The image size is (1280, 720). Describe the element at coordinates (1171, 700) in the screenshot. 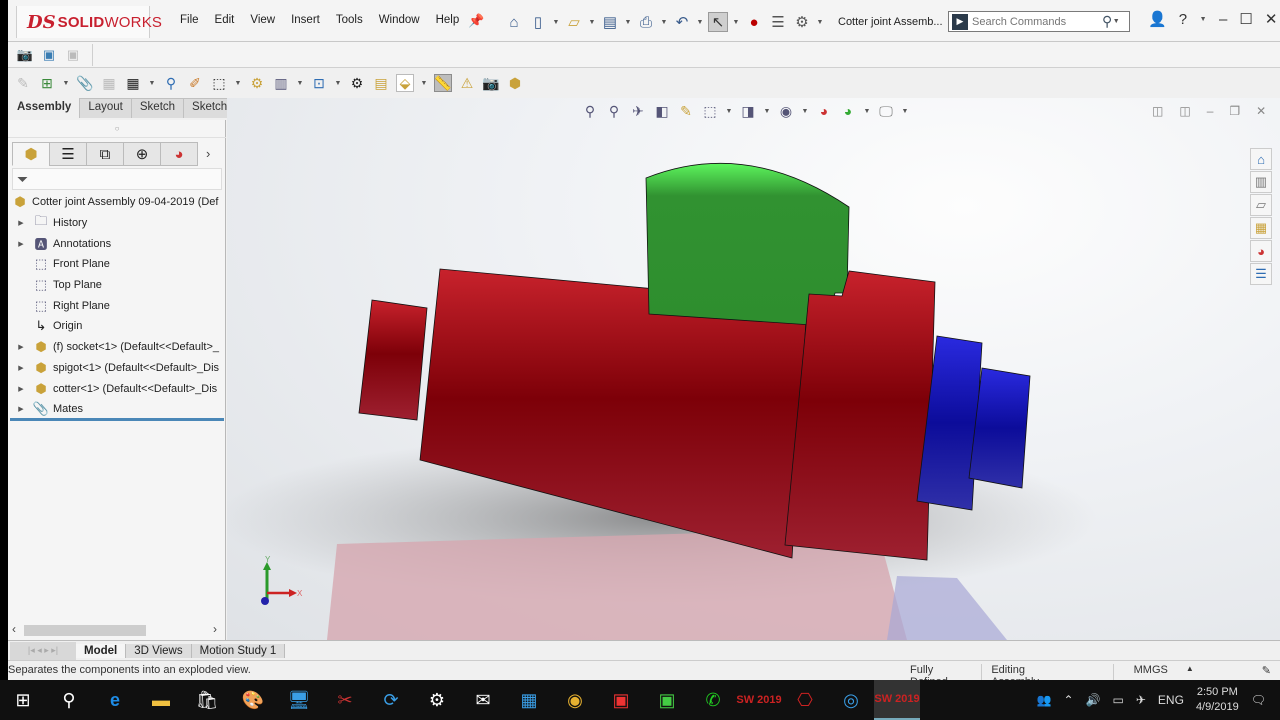

I see `language-indicator: ENG` at that location.